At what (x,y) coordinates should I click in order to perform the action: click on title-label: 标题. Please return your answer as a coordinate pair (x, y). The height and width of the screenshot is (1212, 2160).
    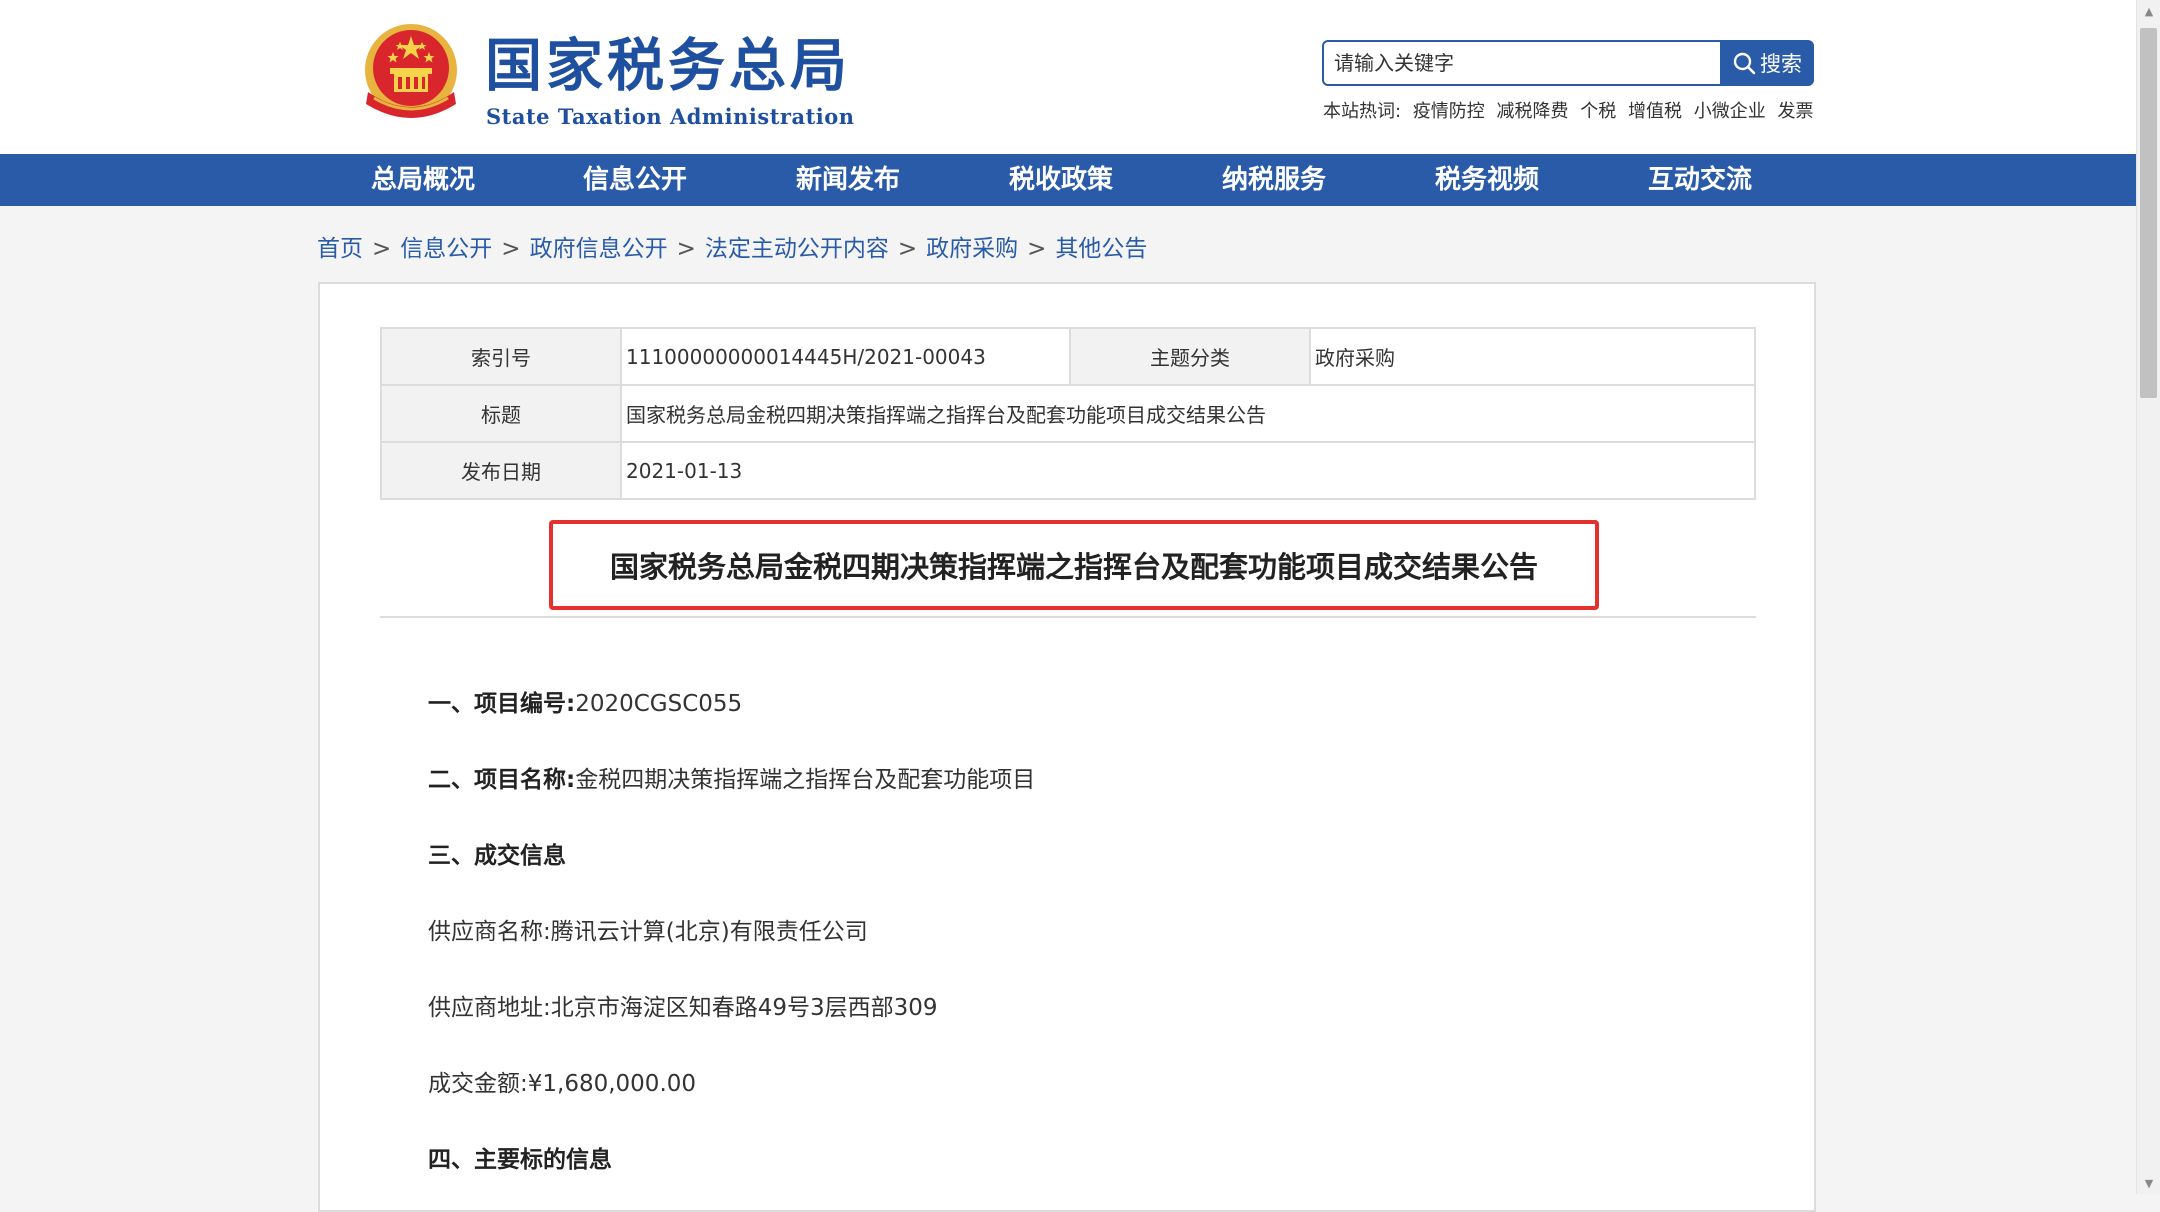
    Looking at the image, I should click on (501, 413).